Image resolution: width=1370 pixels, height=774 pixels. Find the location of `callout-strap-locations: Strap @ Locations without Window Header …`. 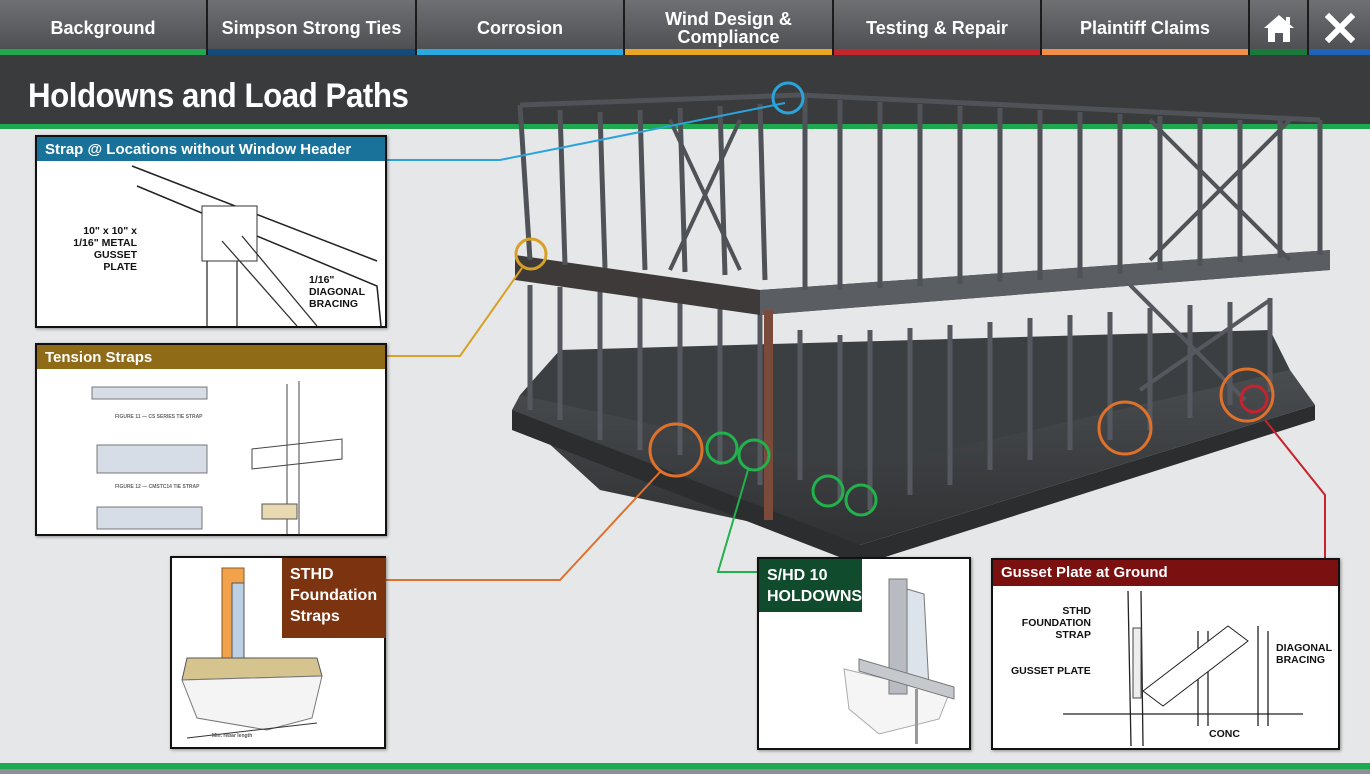

callout-strap-locations: Strap @ Locations without Window Header … is located at coordinates (211, 231).